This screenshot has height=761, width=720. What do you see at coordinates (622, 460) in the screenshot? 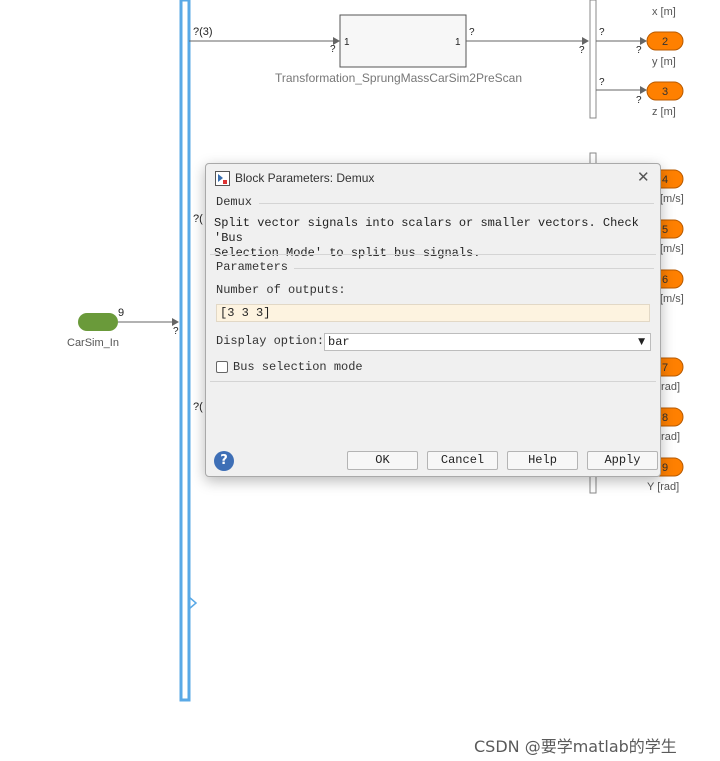
I see `apply-button: Apply` at bounding box center [622, 460].